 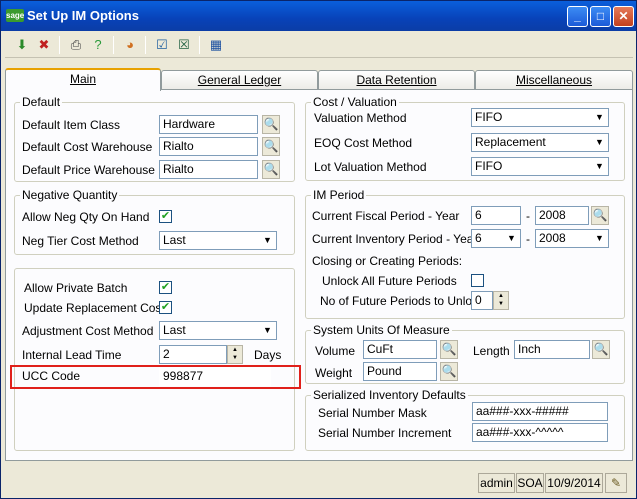 I want to click on close-button: ✕, so click(x=623, y=16).